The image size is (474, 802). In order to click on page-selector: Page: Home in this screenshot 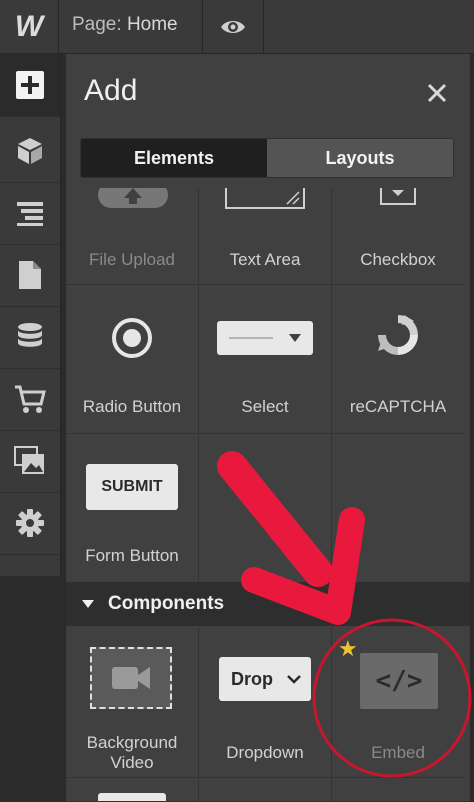, I will do `click(125, 25)`.